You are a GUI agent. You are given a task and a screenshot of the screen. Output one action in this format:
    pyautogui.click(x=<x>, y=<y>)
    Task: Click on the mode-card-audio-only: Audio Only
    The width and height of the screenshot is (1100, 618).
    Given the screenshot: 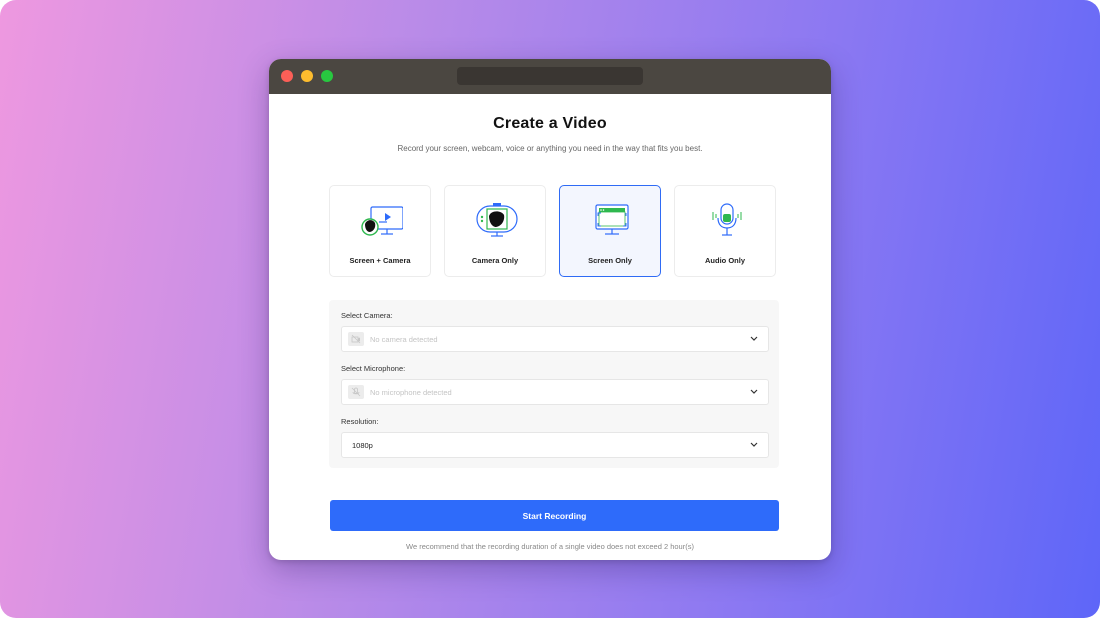 What is the action you would take?
    pyautogui.click(x=725, y=231)
    